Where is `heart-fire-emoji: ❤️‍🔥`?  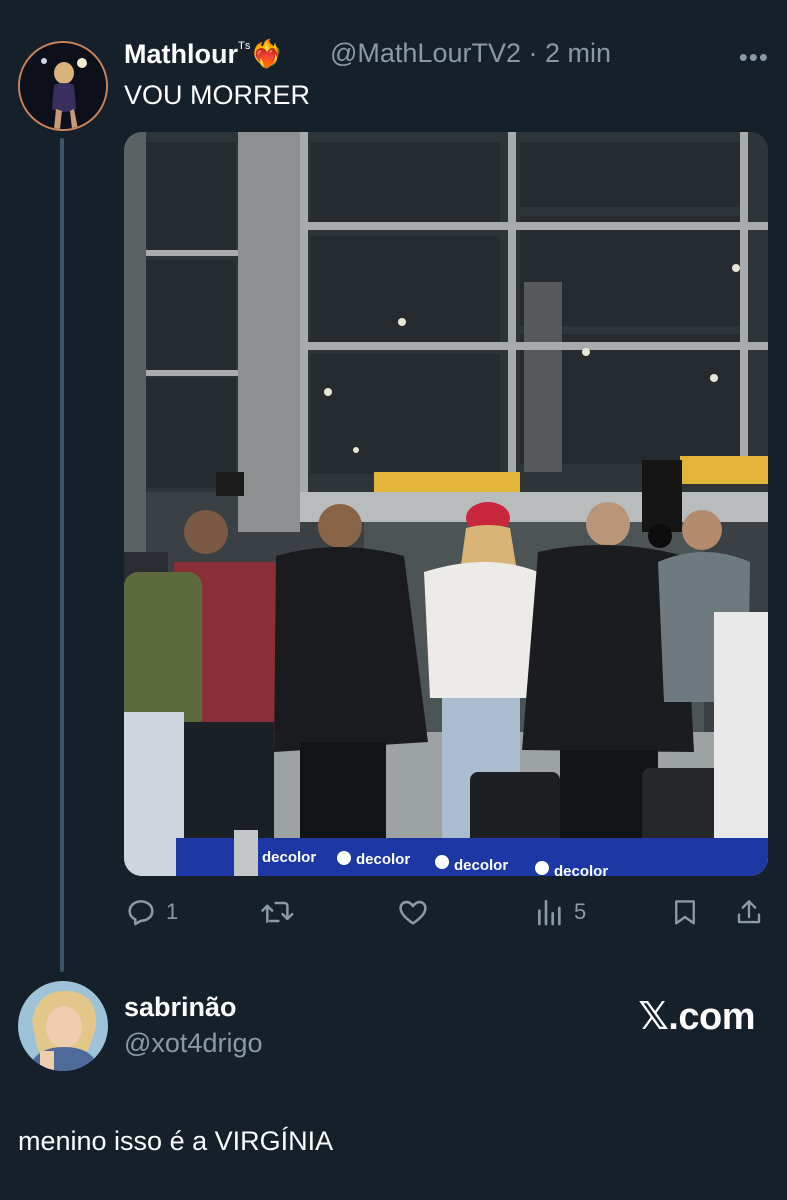
heart-fire-emoji: ❤️‍🔥 is located at coordinates (267, 54).